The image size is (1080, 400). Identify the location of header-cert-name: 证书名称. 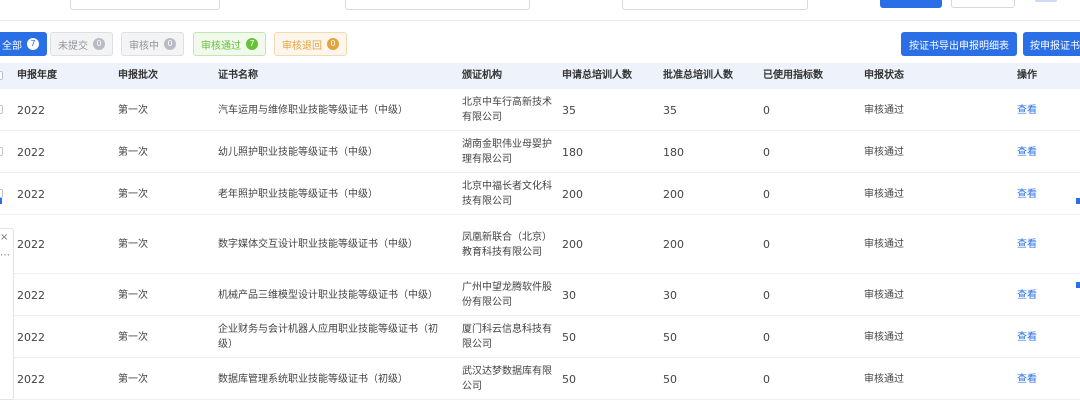
(238, 75).